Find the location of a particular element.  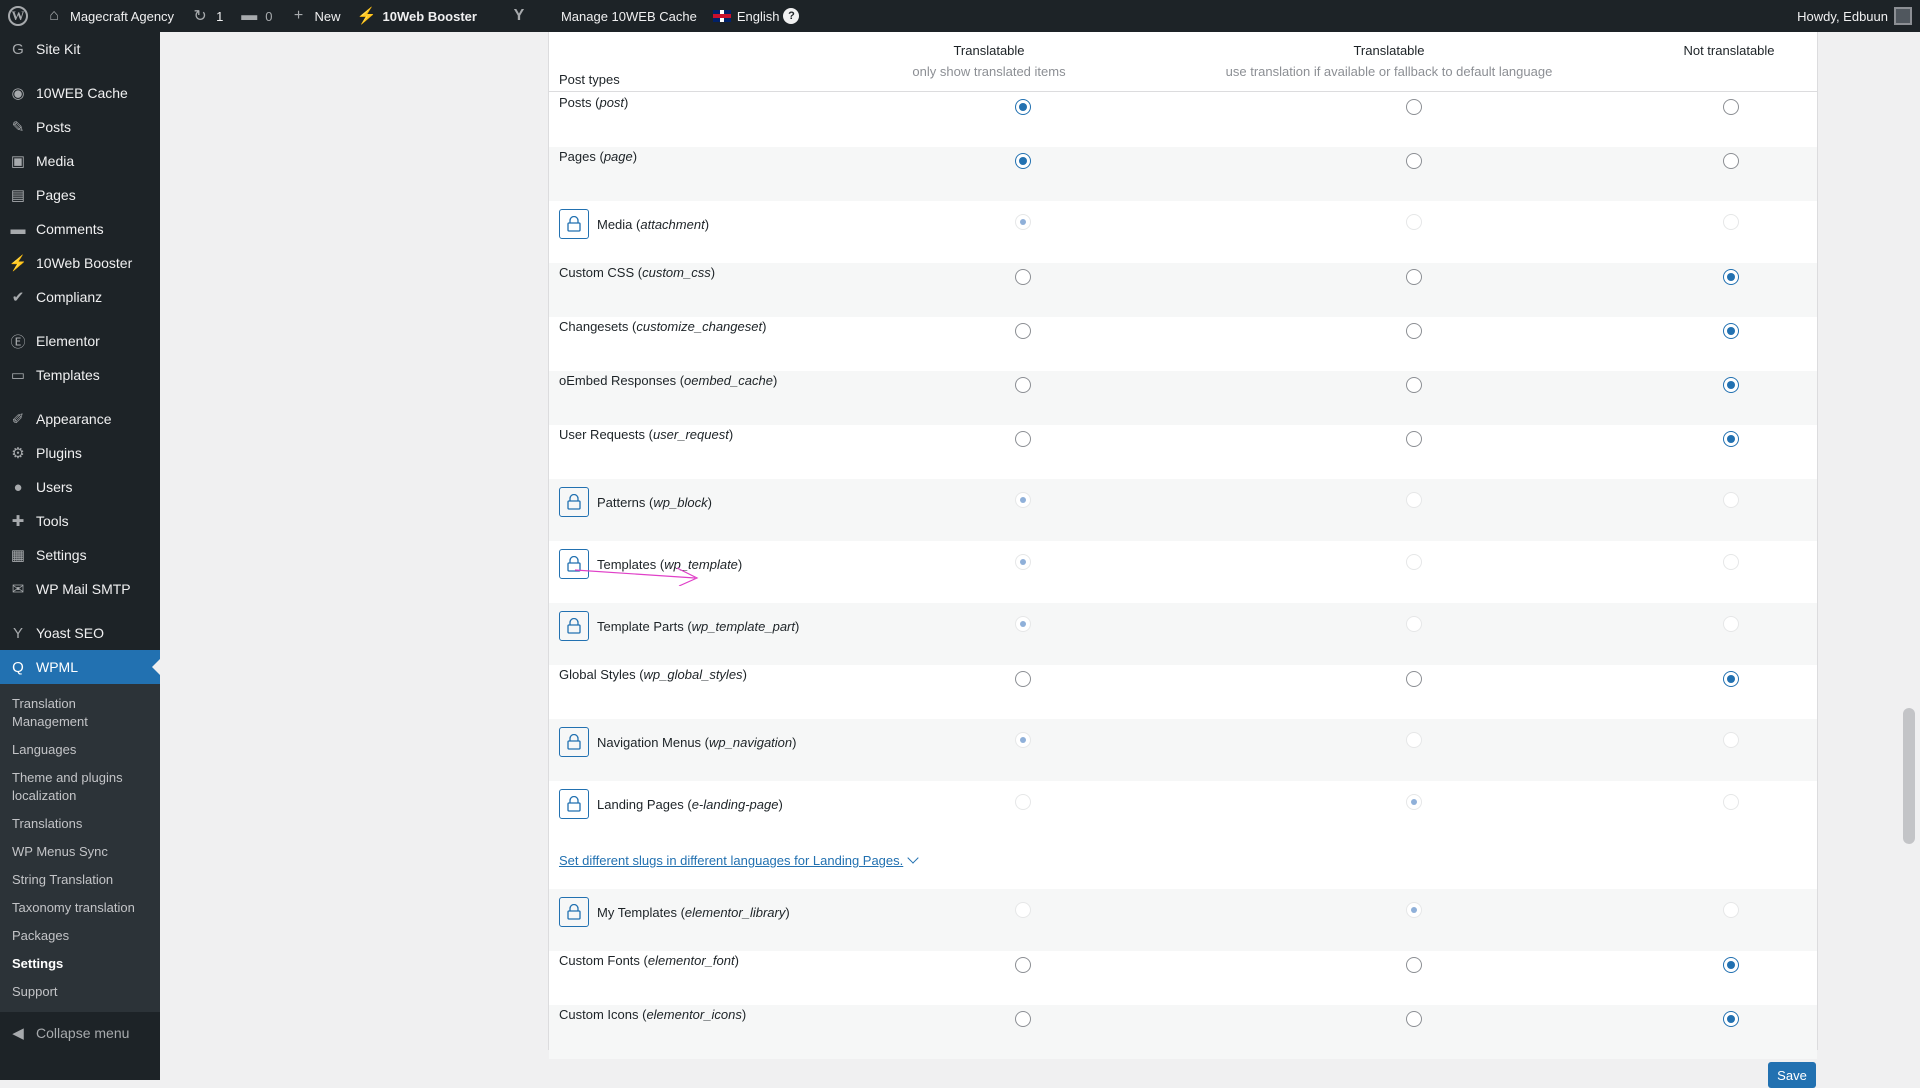

col3-title: Not translatable is located at coordinates (1729, 50).